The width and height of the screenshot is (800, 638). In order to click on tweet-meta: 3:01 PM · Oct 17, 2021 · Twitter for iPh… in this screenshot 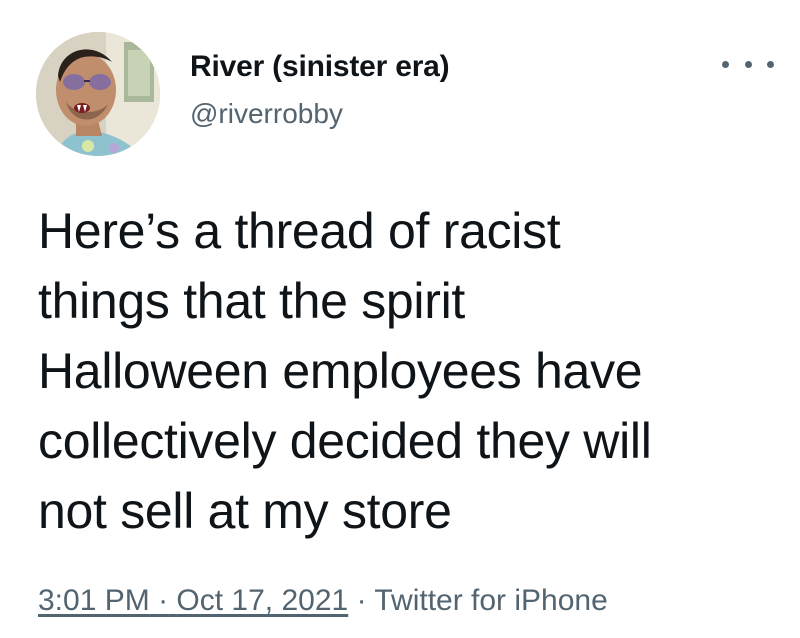, I will do `click(323, 601)`.